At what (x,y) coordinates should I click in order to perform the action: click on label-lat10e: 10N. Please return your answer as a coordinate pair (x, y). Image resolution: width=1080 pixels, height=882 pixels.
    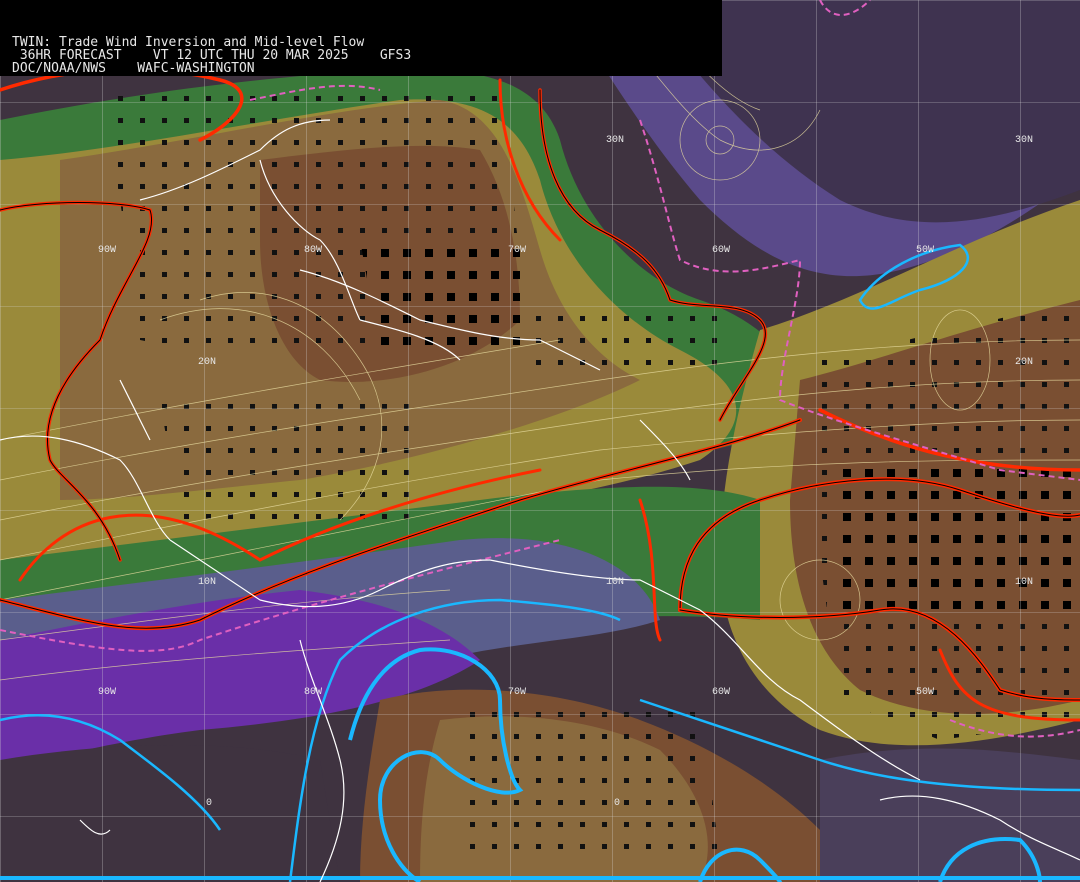
    Looking at the image, I should click on (1024, 582).